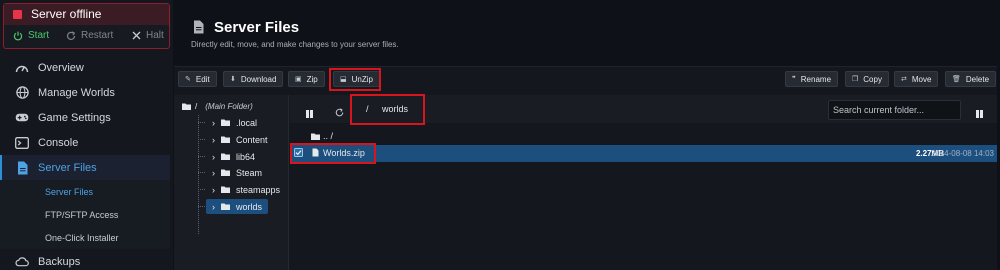  What do you see at coordinates (362, 79) in the screenshot?
I see `unzip-label: UnZip` at bounding box center [362, 79].